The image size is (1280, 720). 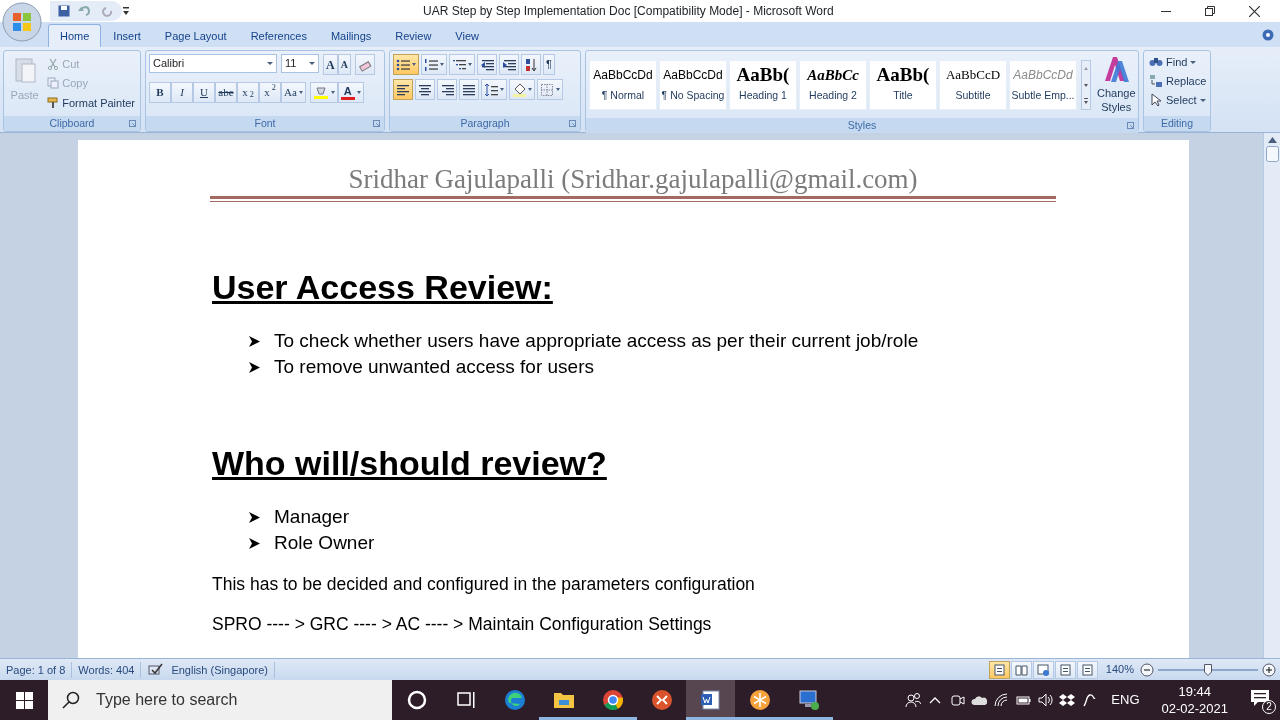 I want to click on ribbon-tab: View, so click(x=467, y=35).